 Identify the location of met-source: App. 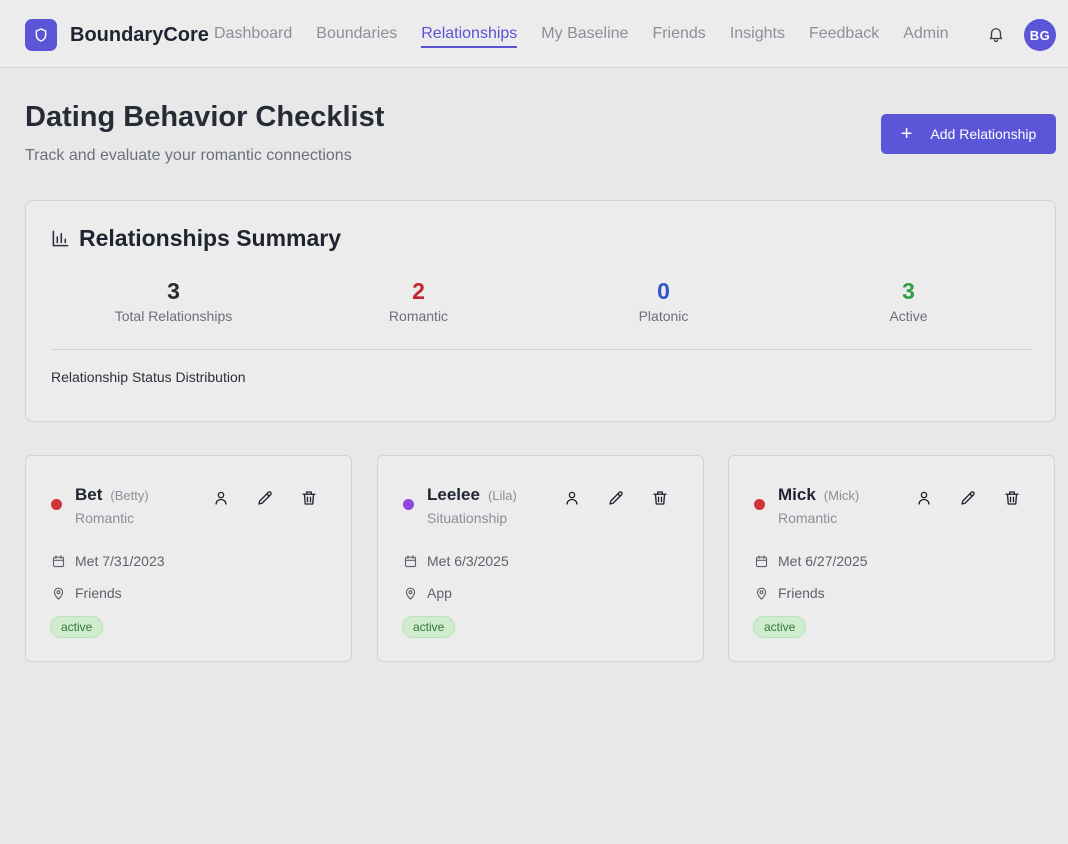
(439, 593).